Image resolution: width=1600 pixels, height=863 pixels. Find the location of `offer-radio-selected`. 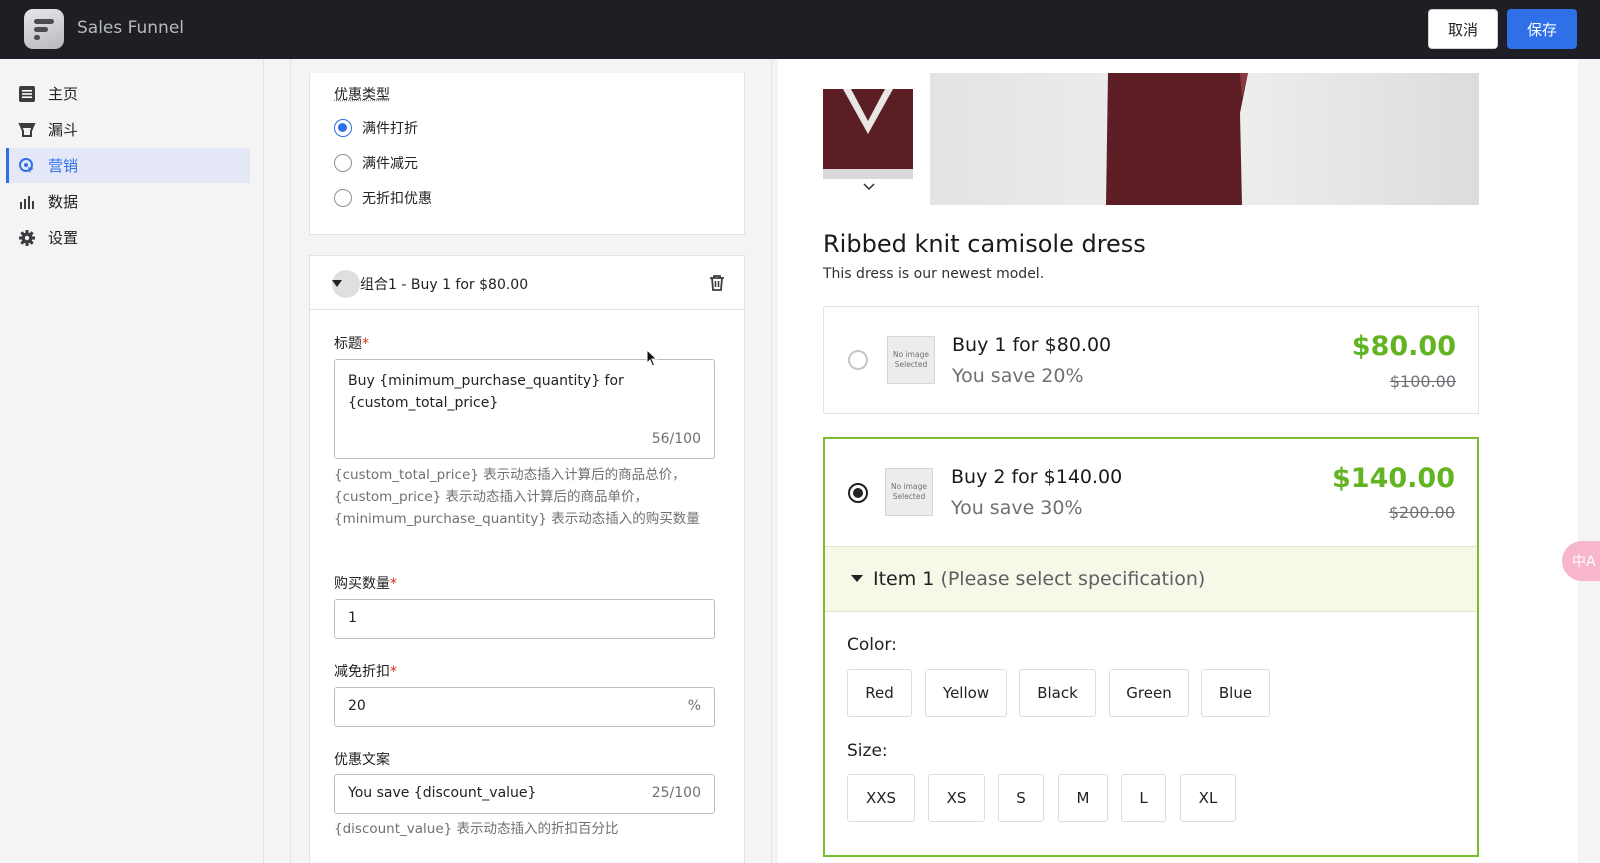

offer-radio-selected is located at coordinates (858, 493).